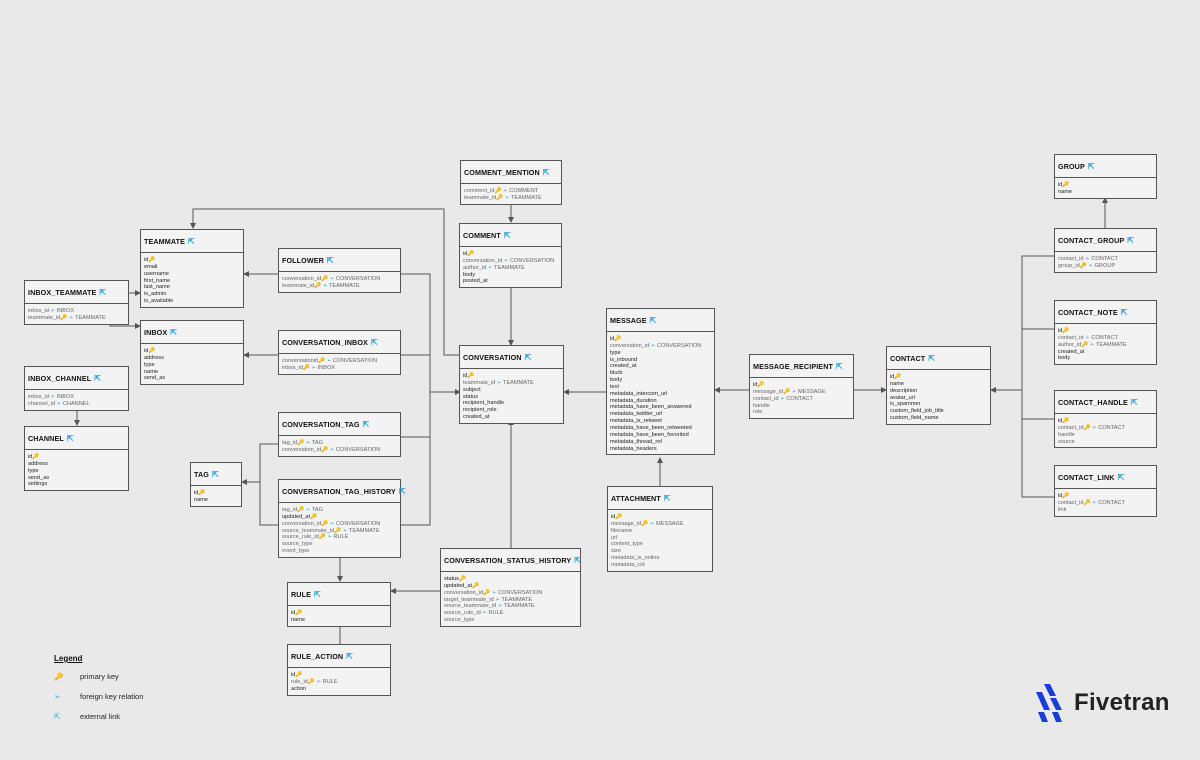 The height and width of the screenshot is (760, 1200). I want to click on table-fields: id🔑 name, so click(1105, 188).